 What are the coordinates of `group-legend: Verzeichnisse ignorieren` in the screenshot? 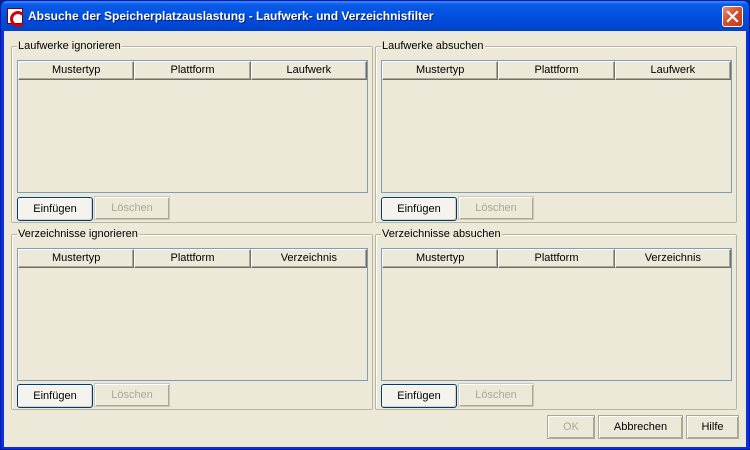 It's located at (78, 234).